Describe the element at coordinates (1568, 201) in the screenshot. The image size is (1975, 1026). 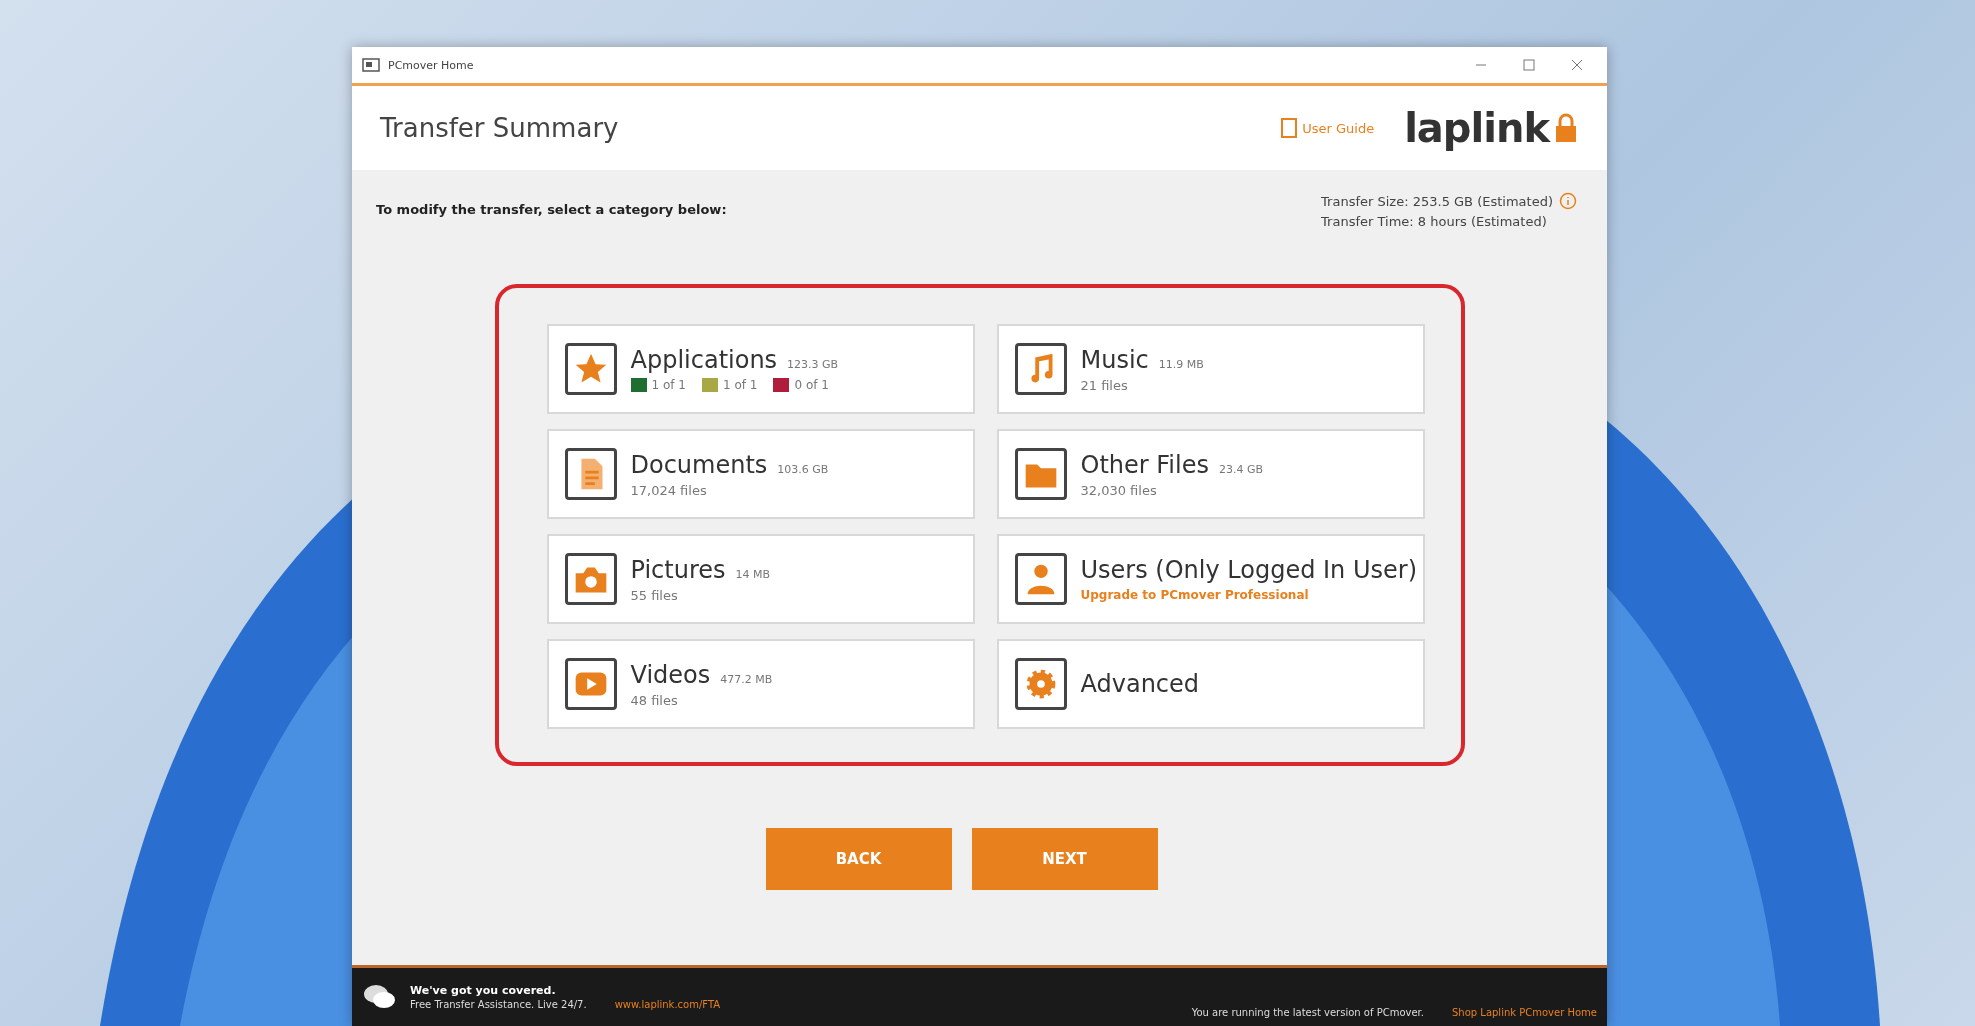
I see `info-icon` at that location.